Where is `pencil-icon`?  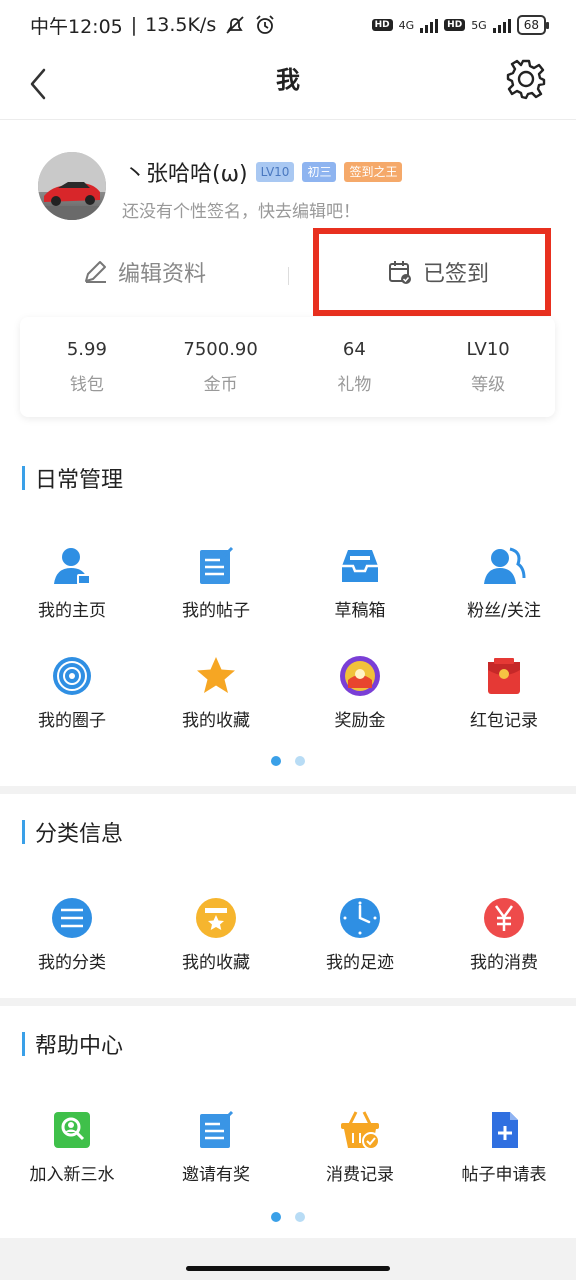 pencil-icon is located at coordinates (95, 272).